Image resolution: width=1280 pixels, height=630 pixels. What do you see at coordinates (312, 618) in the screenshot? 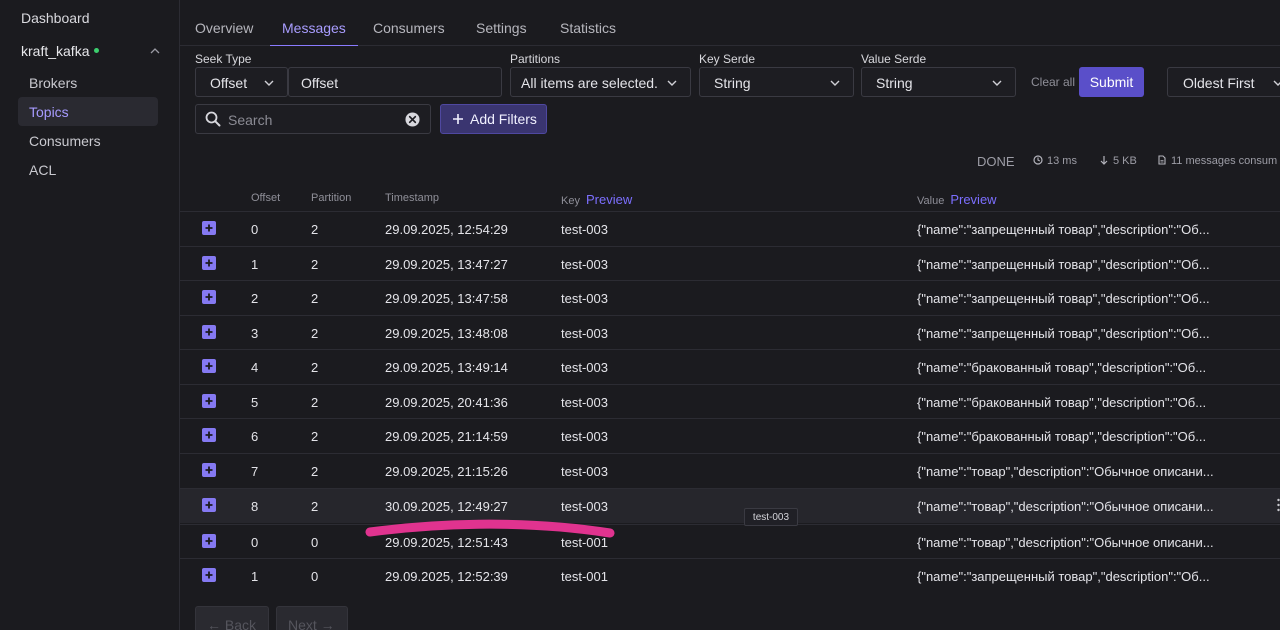
I see `next-button: Next →` at bounding box center [312, 618].